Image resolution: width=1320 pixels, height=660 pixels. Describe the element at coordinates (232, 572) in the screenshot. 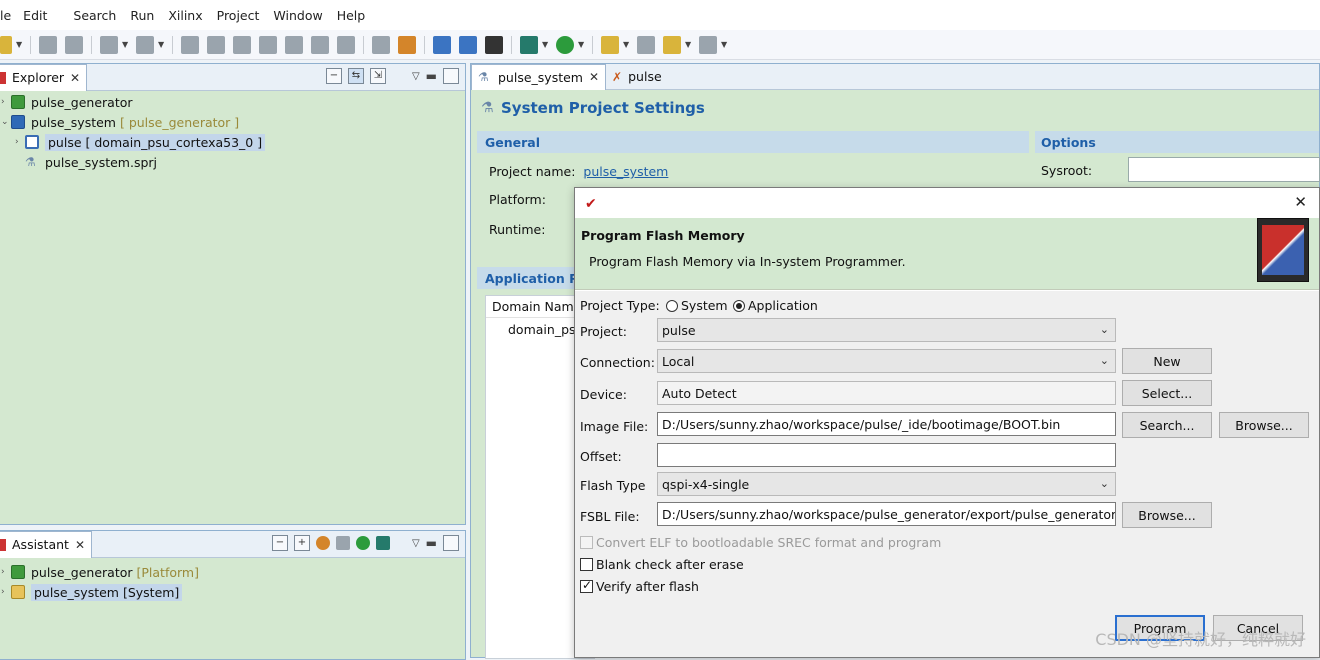

I see `tree-item: › pulse_generator [Platform]` at that location.